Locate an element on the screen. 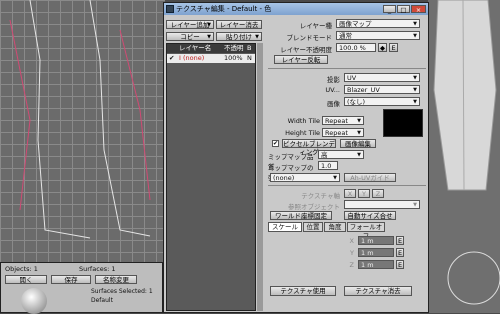 This screenshot has height=314, width=500. axis-y-button: Y is located at coordinates (364, 193).